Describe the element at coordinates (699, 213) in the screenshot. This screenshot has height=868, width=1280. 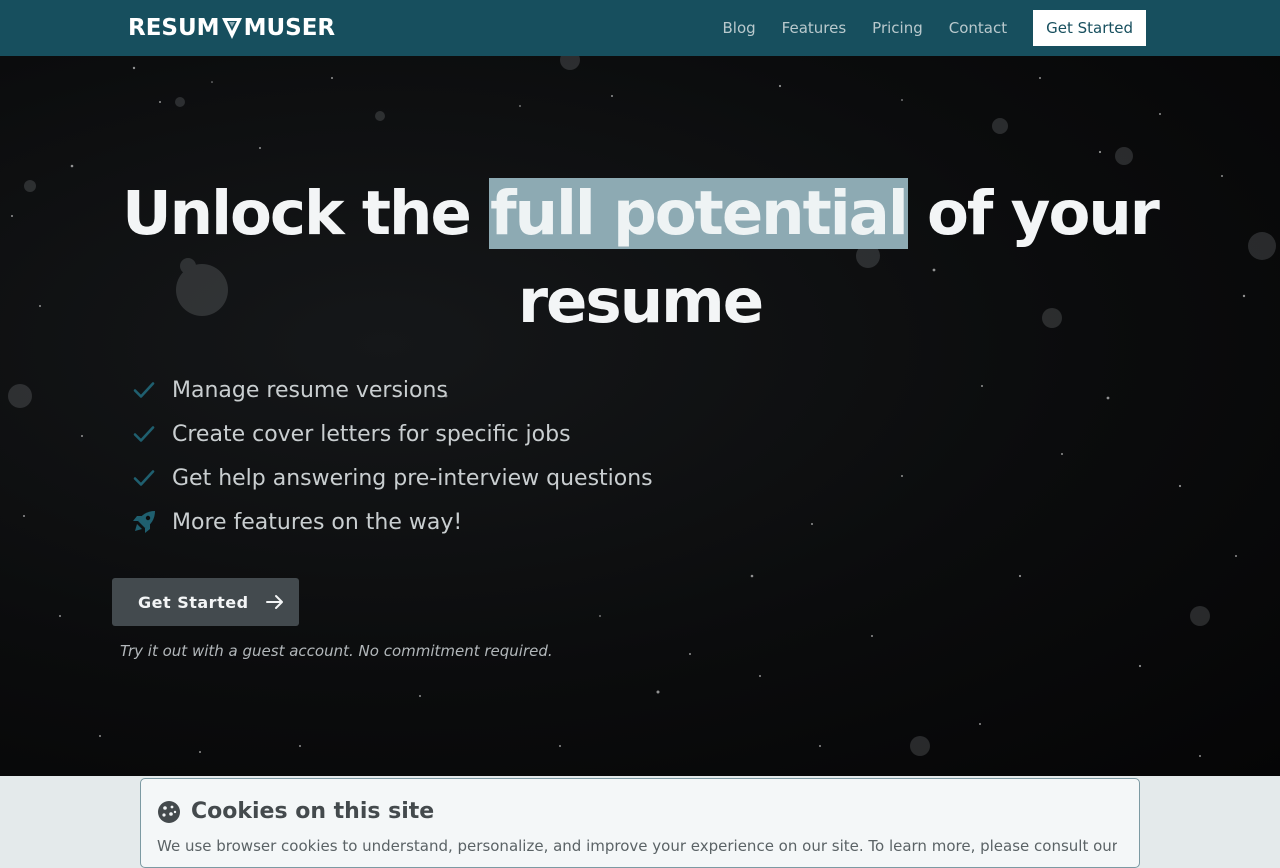
I see `headline-highlight: full potential` at that location.